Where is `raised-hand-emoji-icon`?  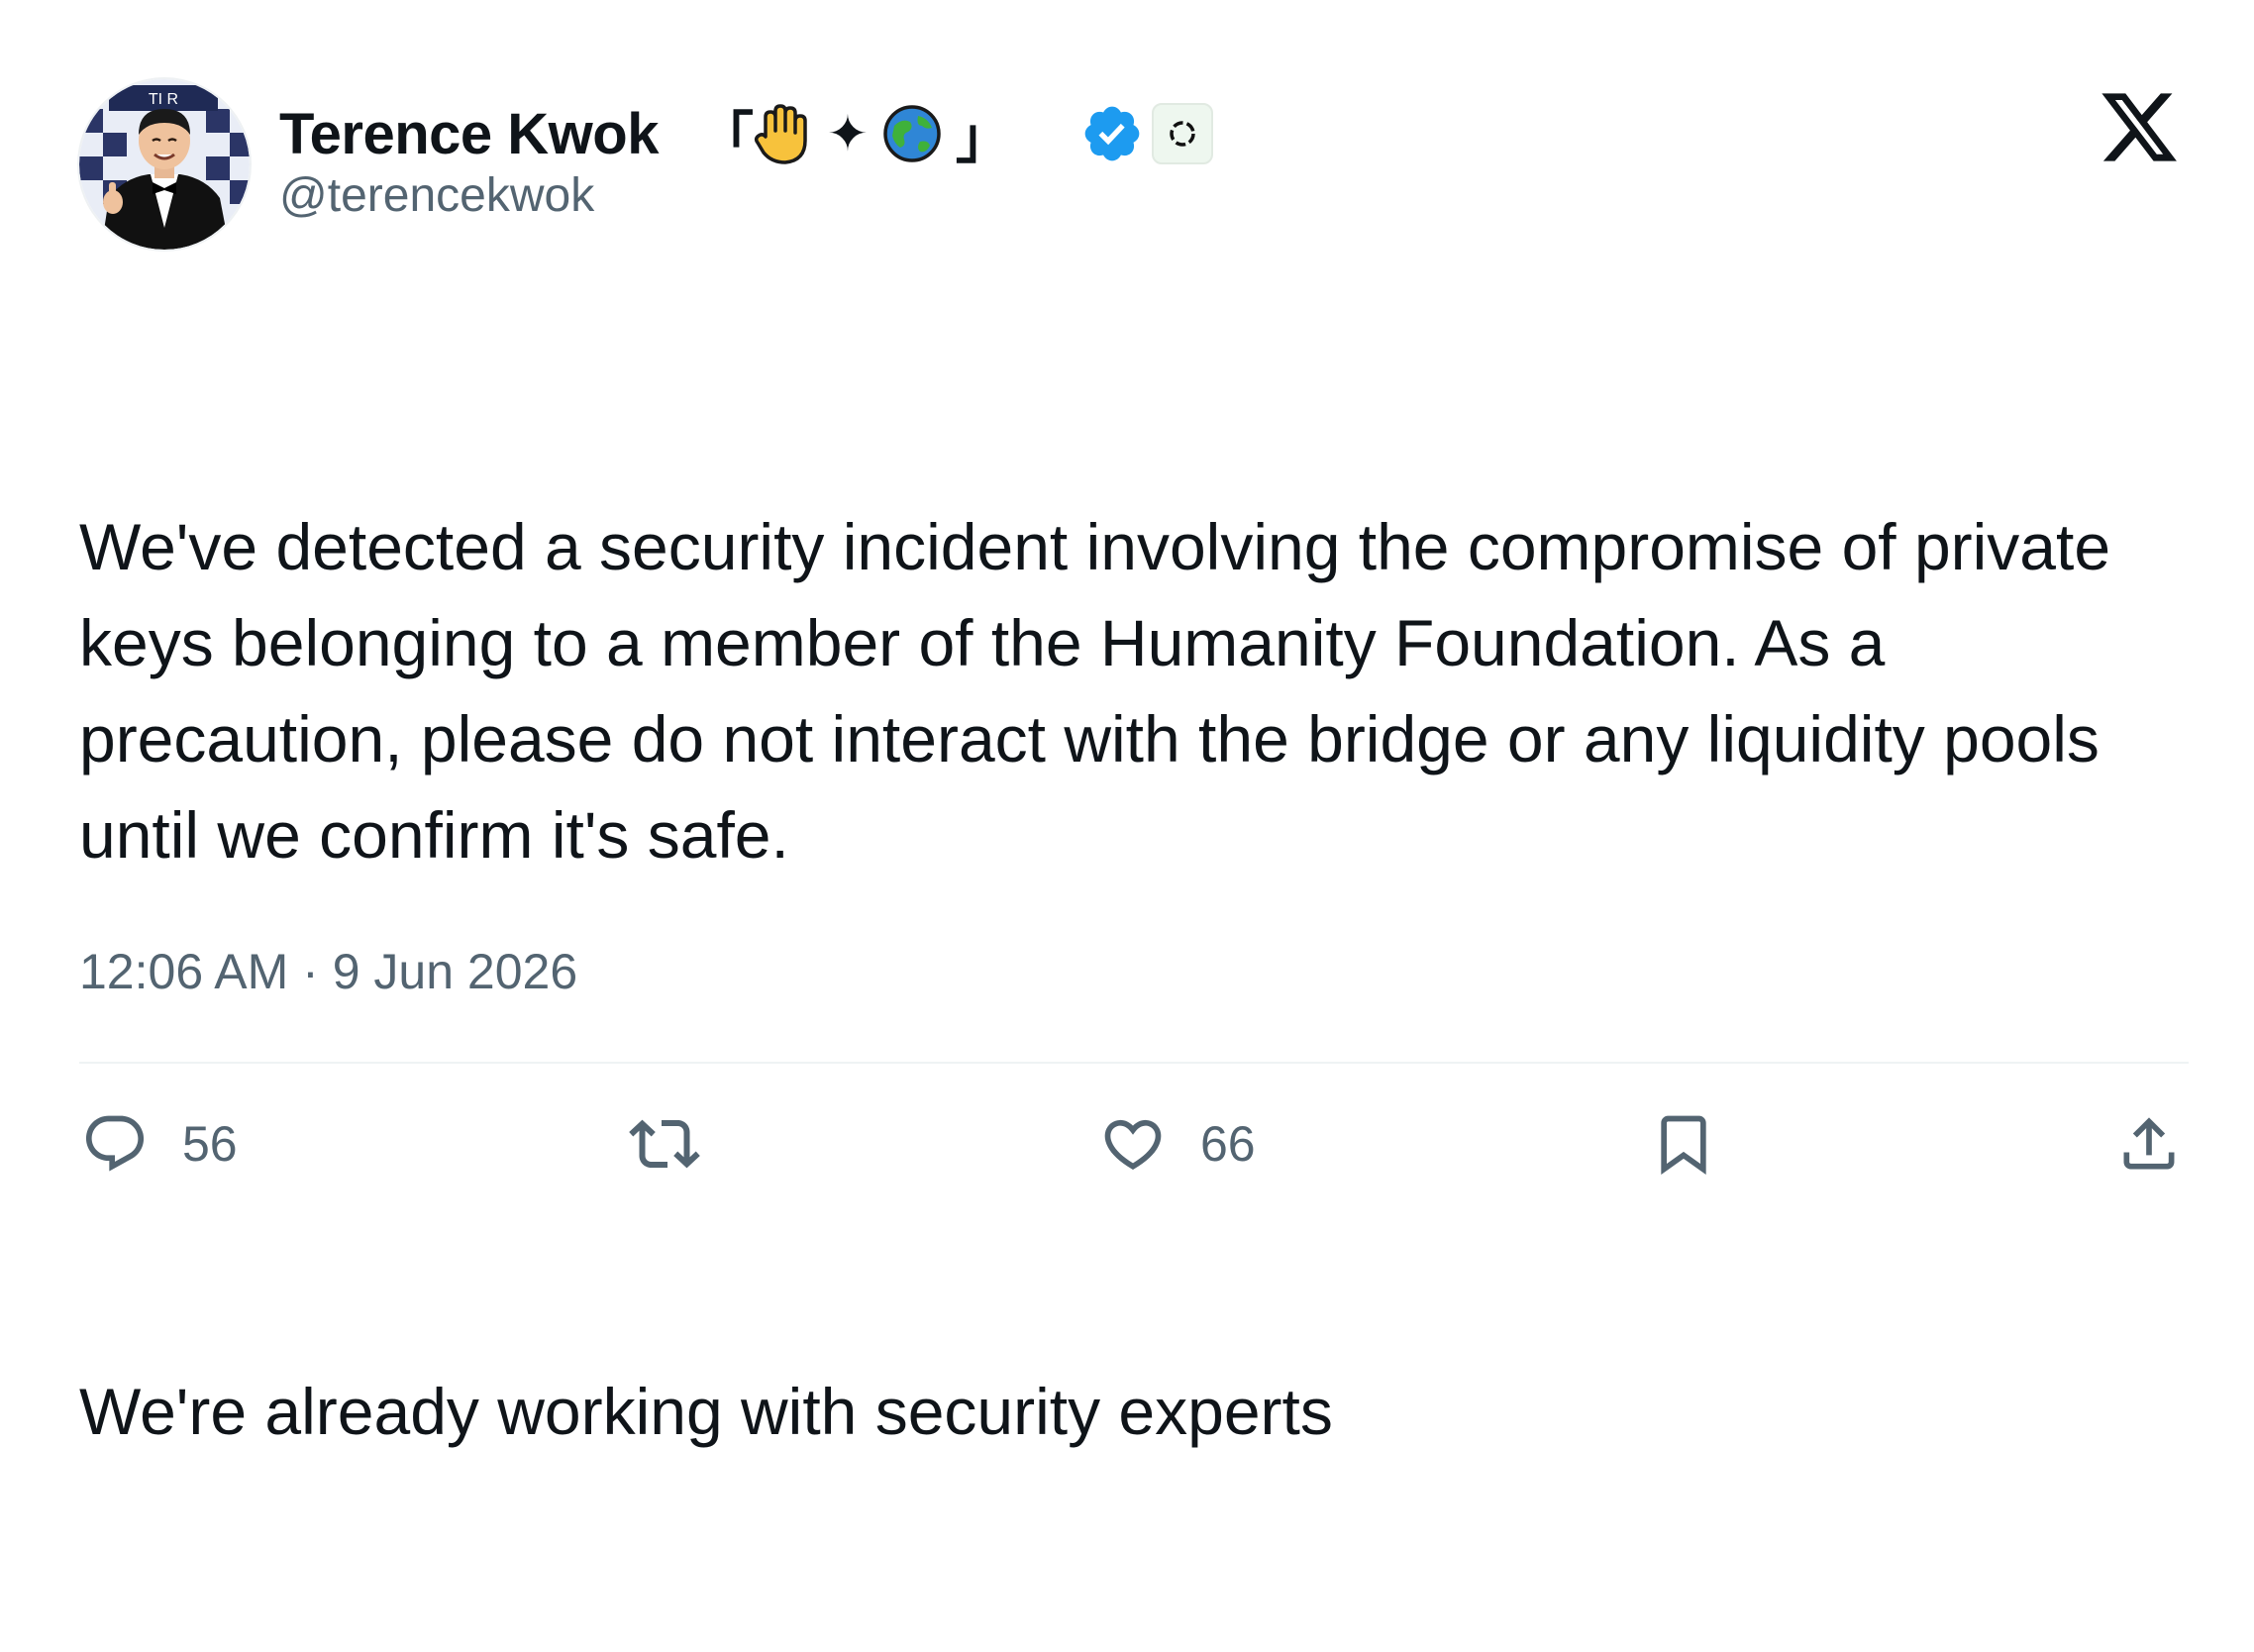 raised-hand-emoji-icon is located at coordinates (781, 133).